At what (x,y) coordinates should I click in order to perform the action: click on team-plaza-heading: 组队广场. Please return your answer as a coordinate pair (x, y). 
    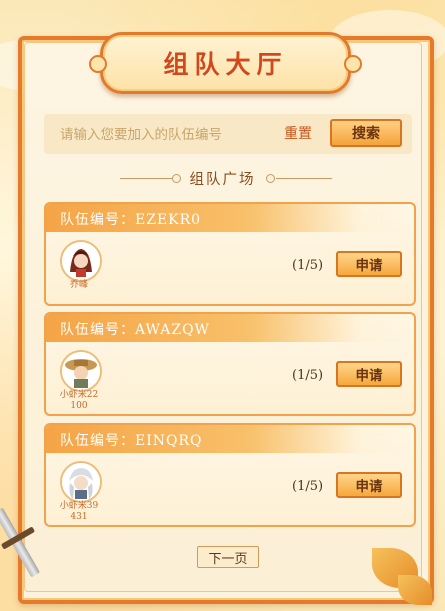
    Looking at the image, I should click on (222, 180).